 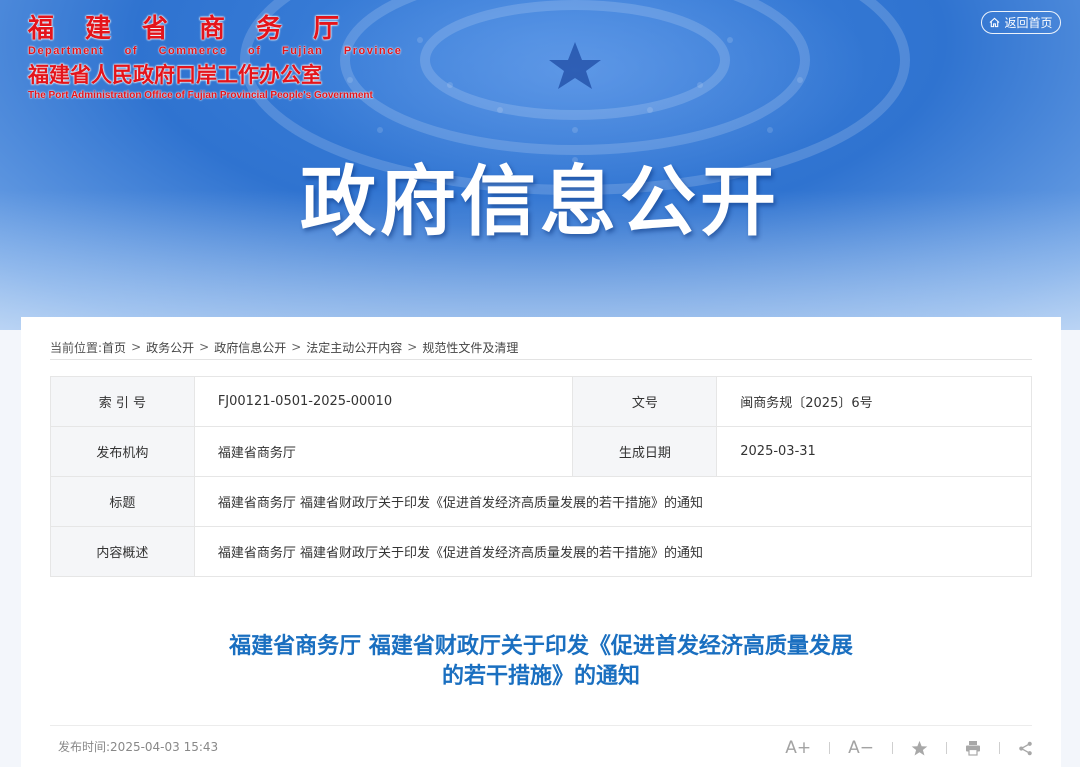 What do you see at coordinates (1028, 23) in the screenshot?
I see `return-home-label: 返回首页` at bounding box center [1028, 23].